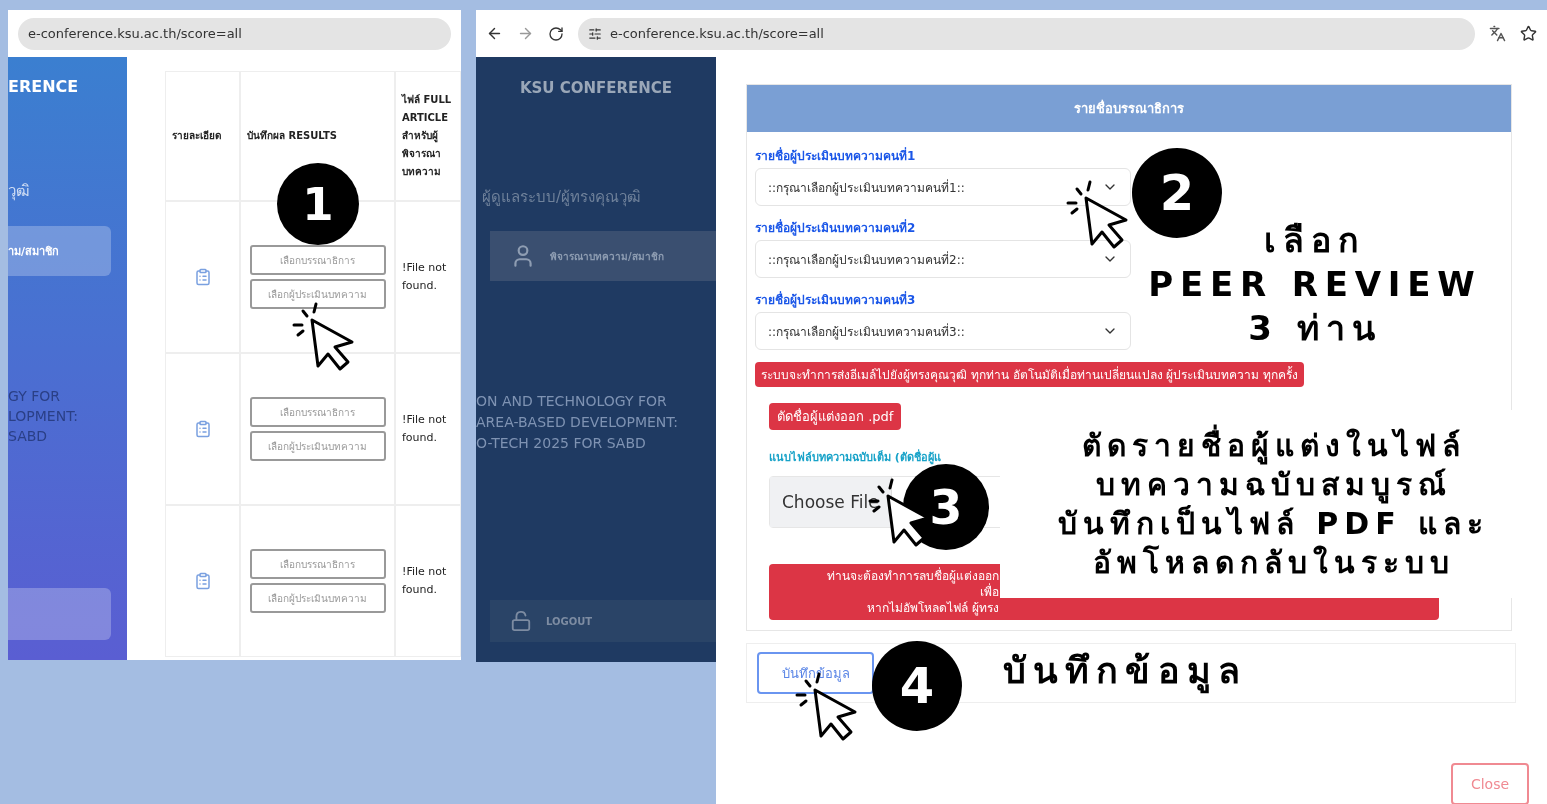 This screenshot has height=804, width=1547. What do you see at coordinates (569, 621) in the screenshot?
I see `logout-label: LOGOUT` at bounding box center [569, 621].